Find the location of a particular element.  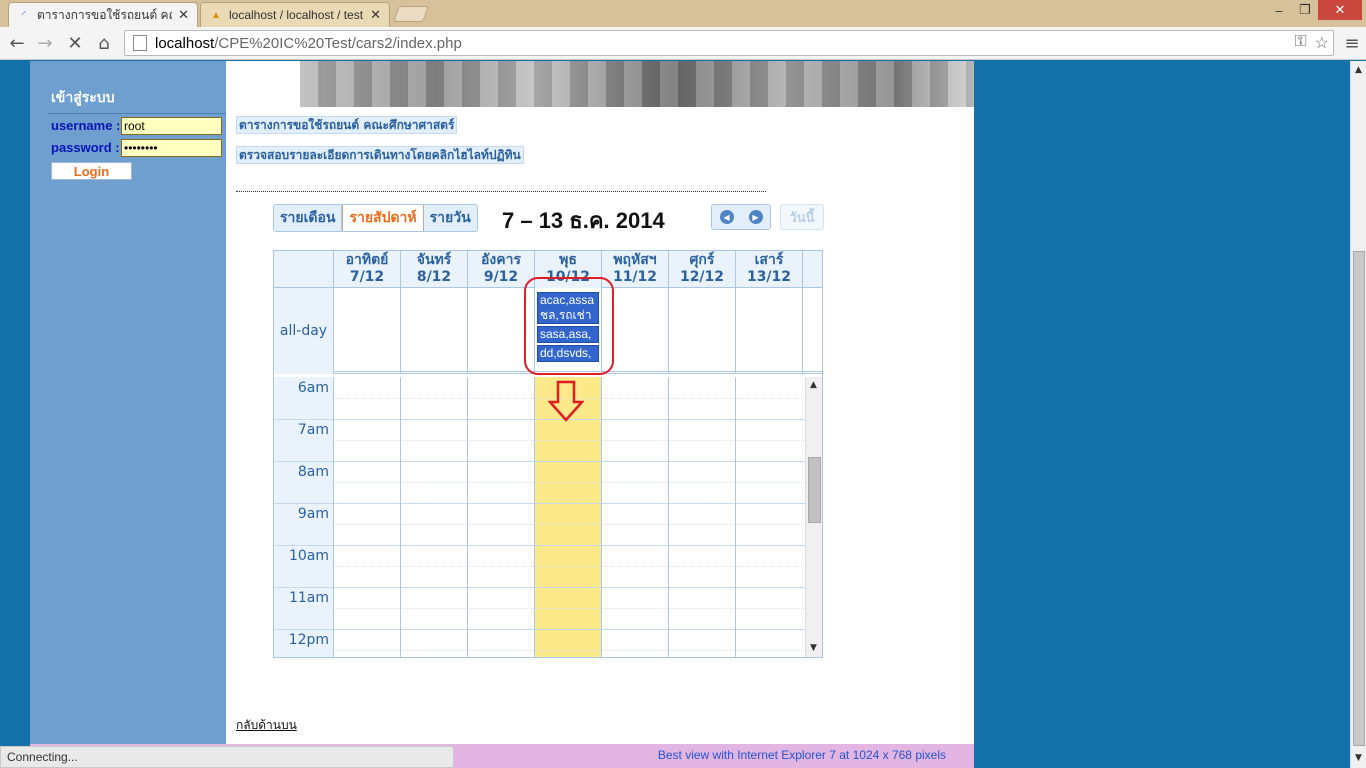

calendar-nav: ◀ ▶ is located at coordinates (741, 217).